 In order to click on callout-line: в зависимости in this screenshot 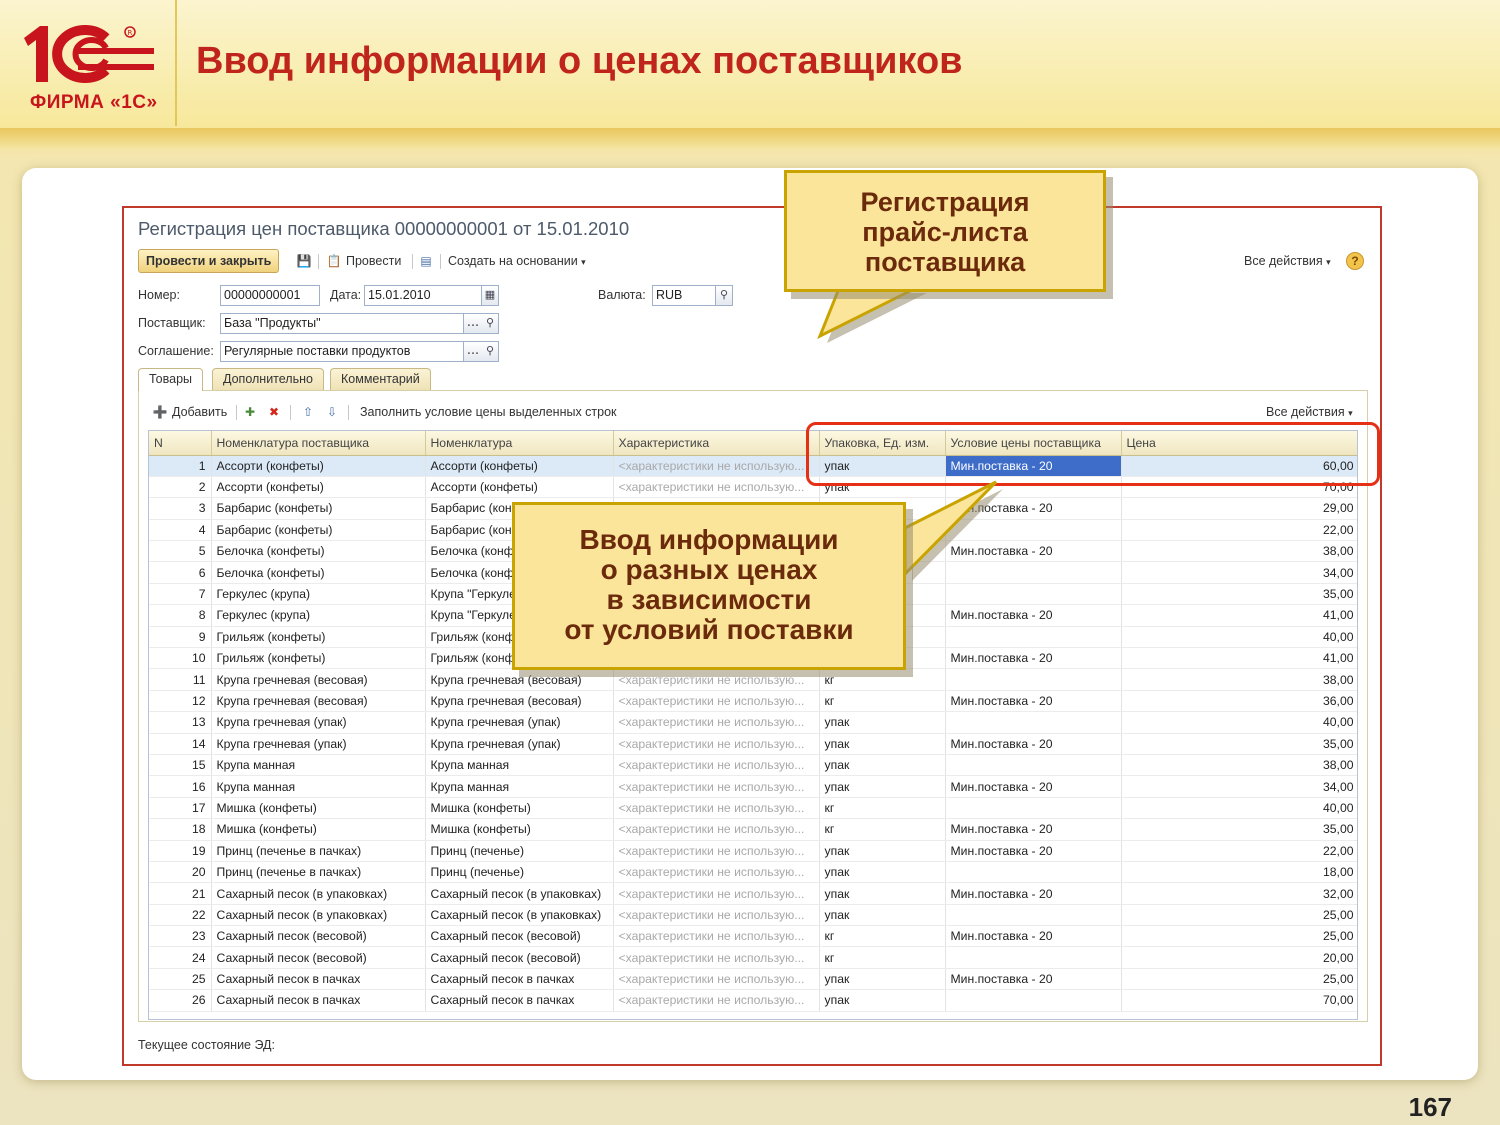, I will do `click(709, 599)`.